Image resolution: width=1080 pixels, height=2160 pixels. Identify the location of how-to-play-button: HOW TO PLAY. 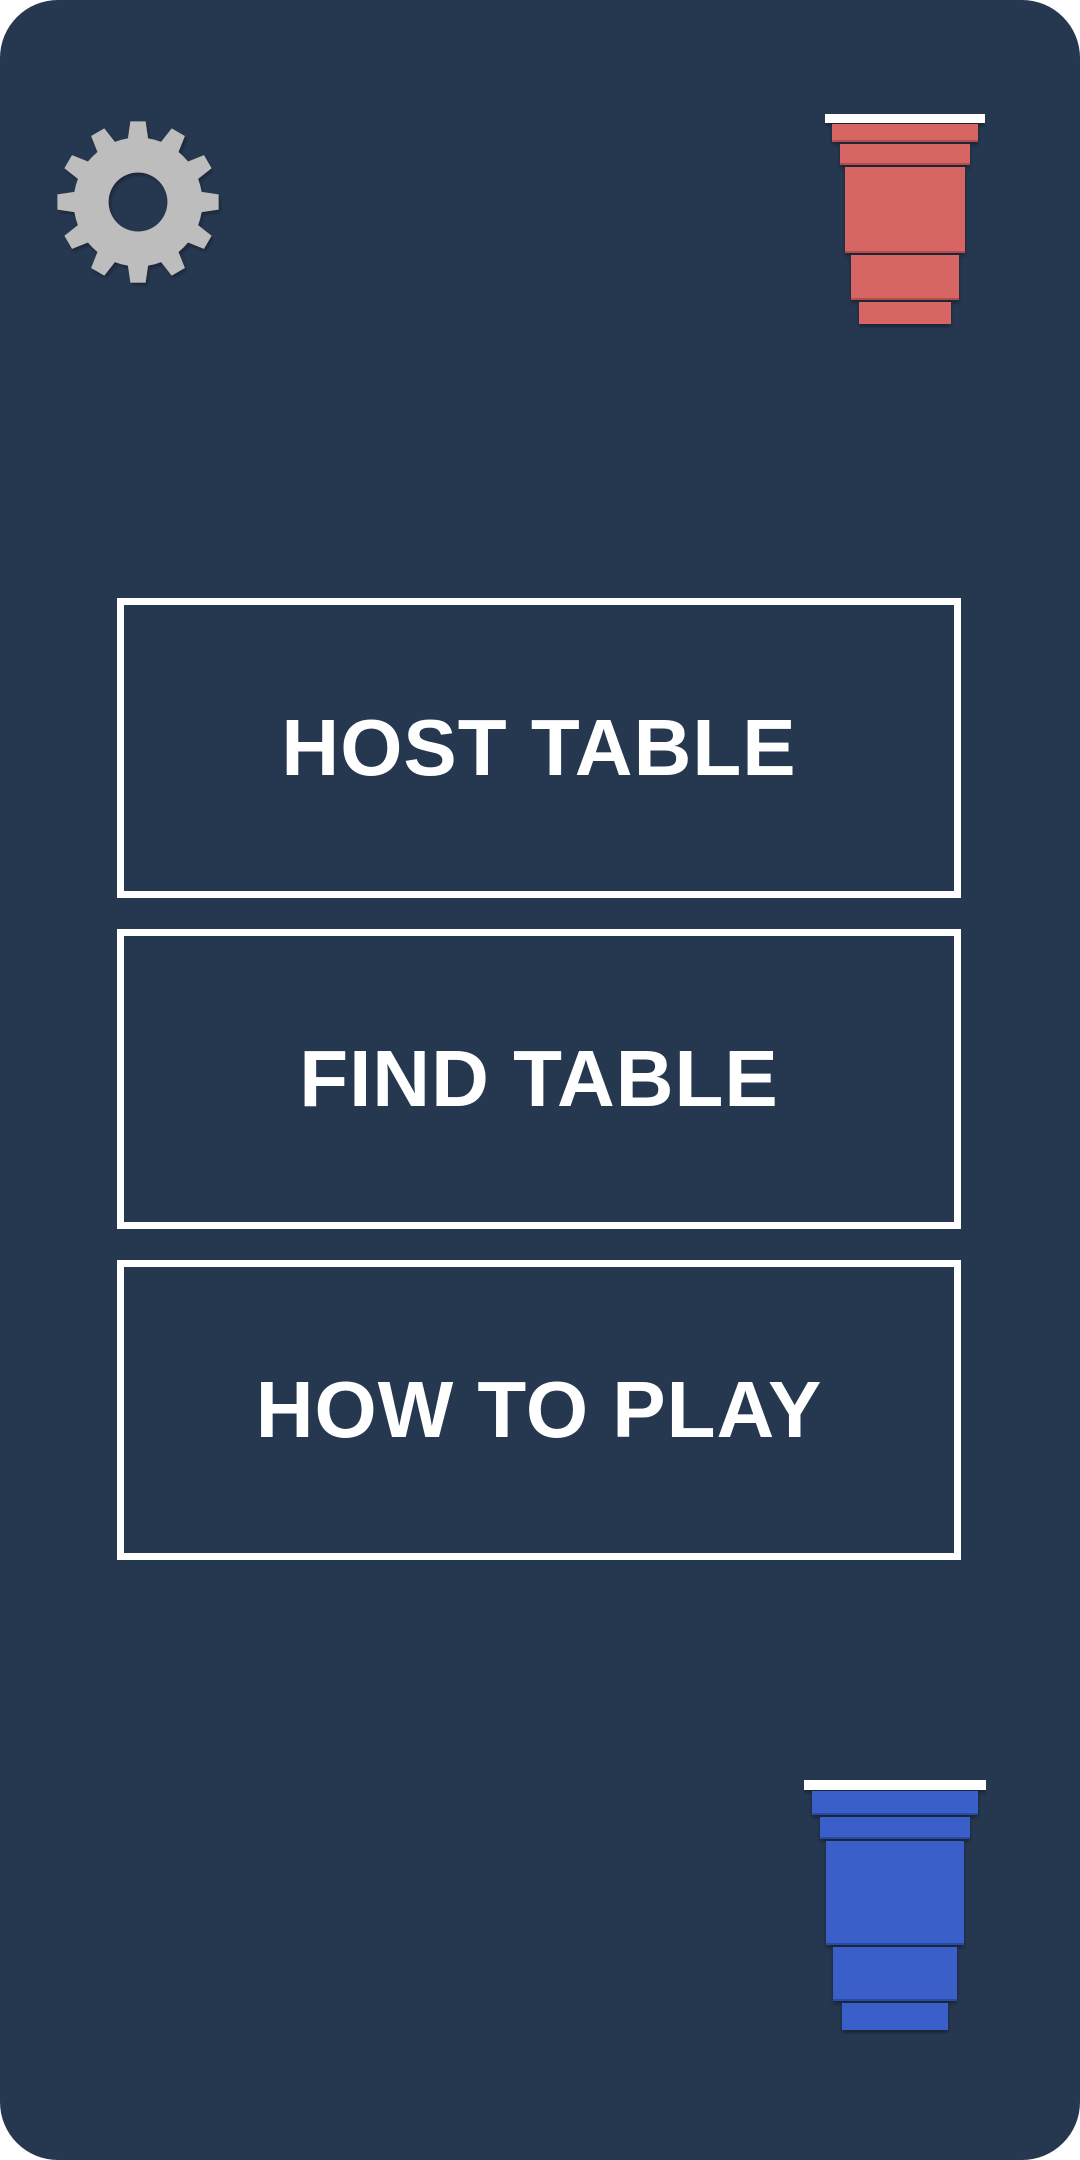
(539, 1410).